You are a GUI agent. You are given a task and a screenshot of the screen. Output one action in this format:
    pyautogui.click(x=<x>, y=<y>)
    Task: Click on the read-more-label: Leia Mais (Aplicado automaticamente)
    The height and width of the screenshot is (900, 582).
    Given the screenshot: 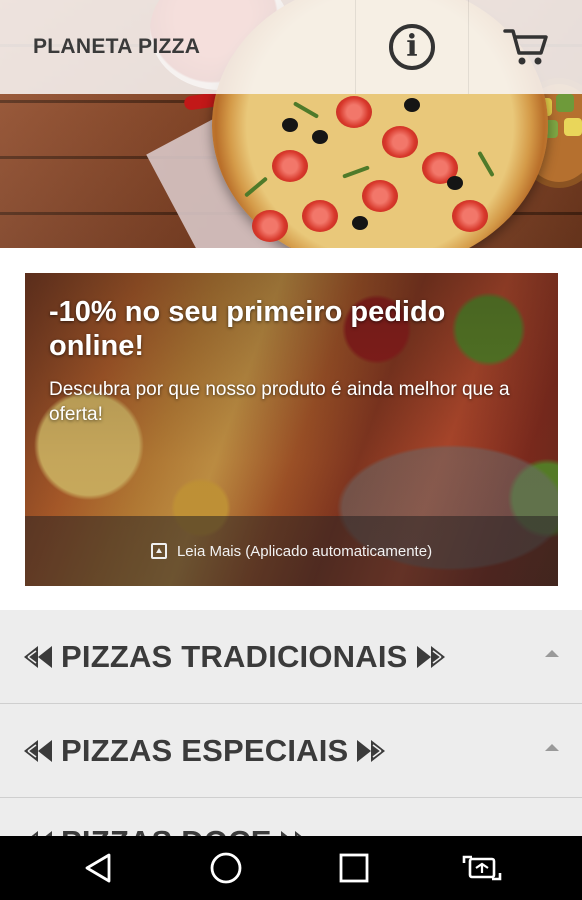 What is the action you would take?
    pyautogui.click(x=304, y=551)
    